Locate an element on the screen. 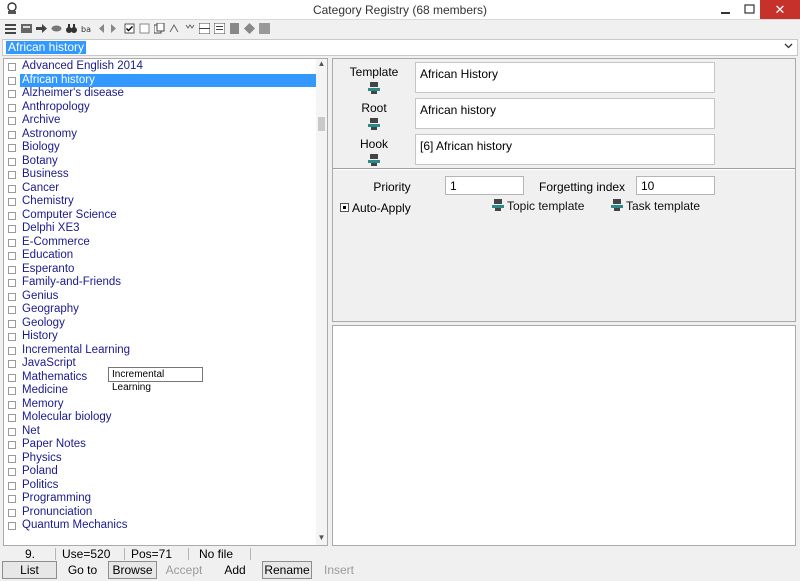 The height and width of the screenshot is (581, 800). chevron-down-icon is located at coordinates (788, 47).